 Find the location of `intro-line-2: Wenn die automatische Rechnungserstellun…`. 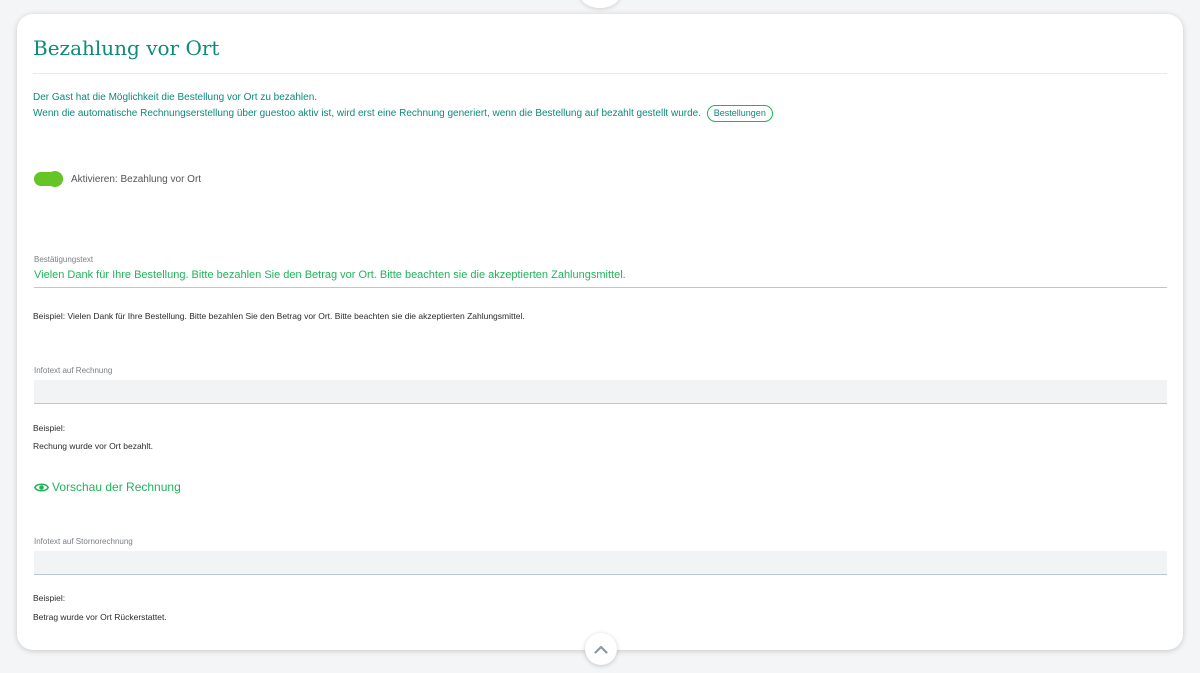

intro-line-2: Wenn die automatische Rechnungserstellun… is located at coordinates (403, 113).